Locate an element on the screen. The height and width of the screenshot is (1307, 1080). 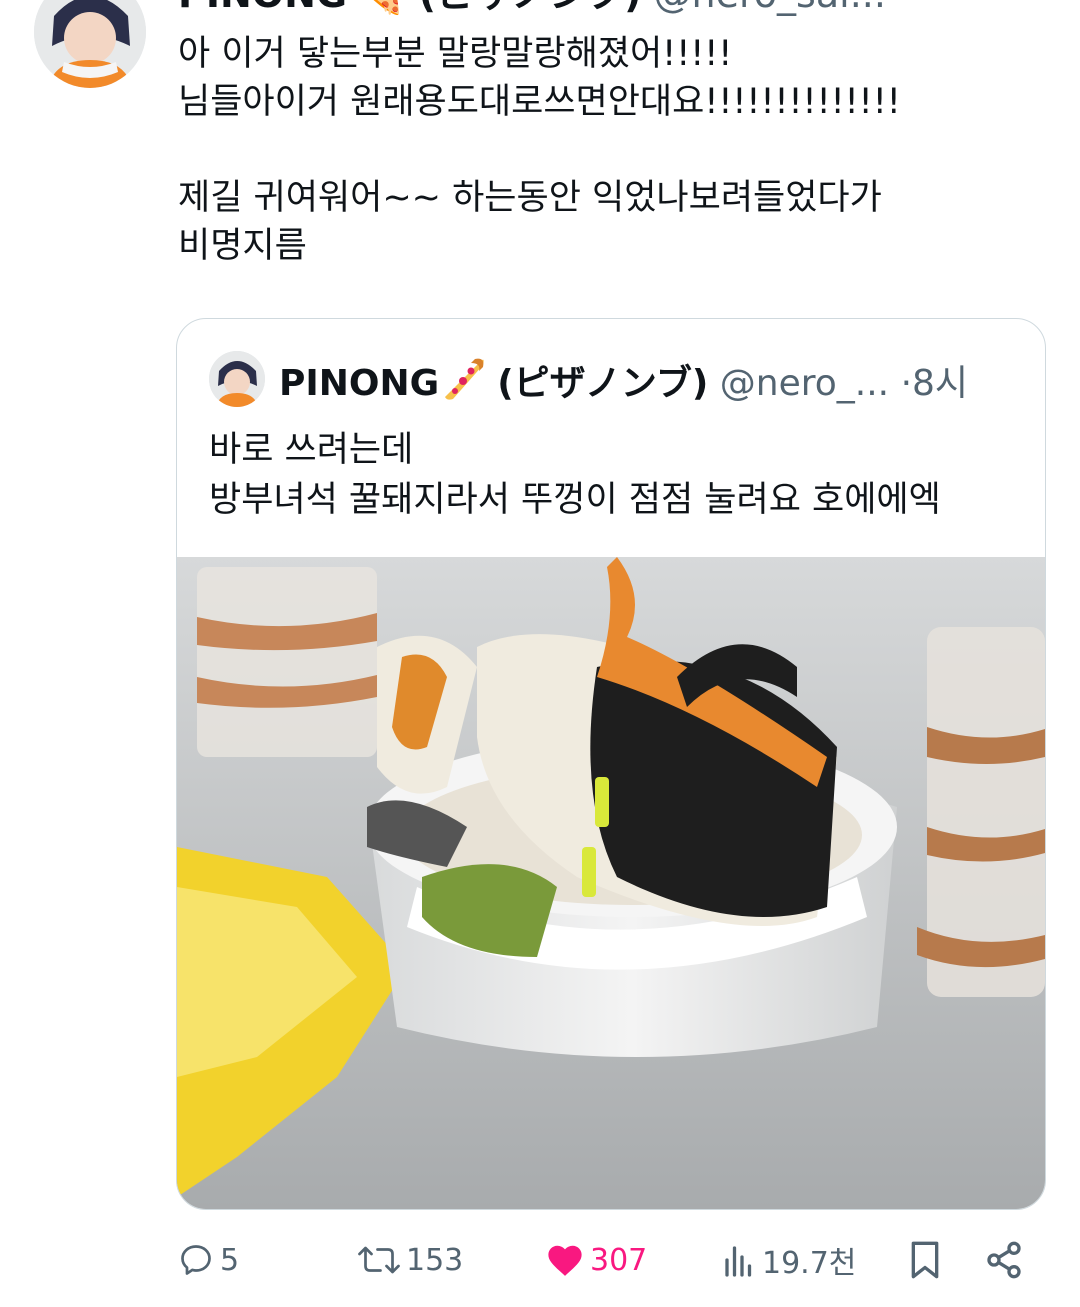
reply-button: 5 is located at coordinates (208, 1260).